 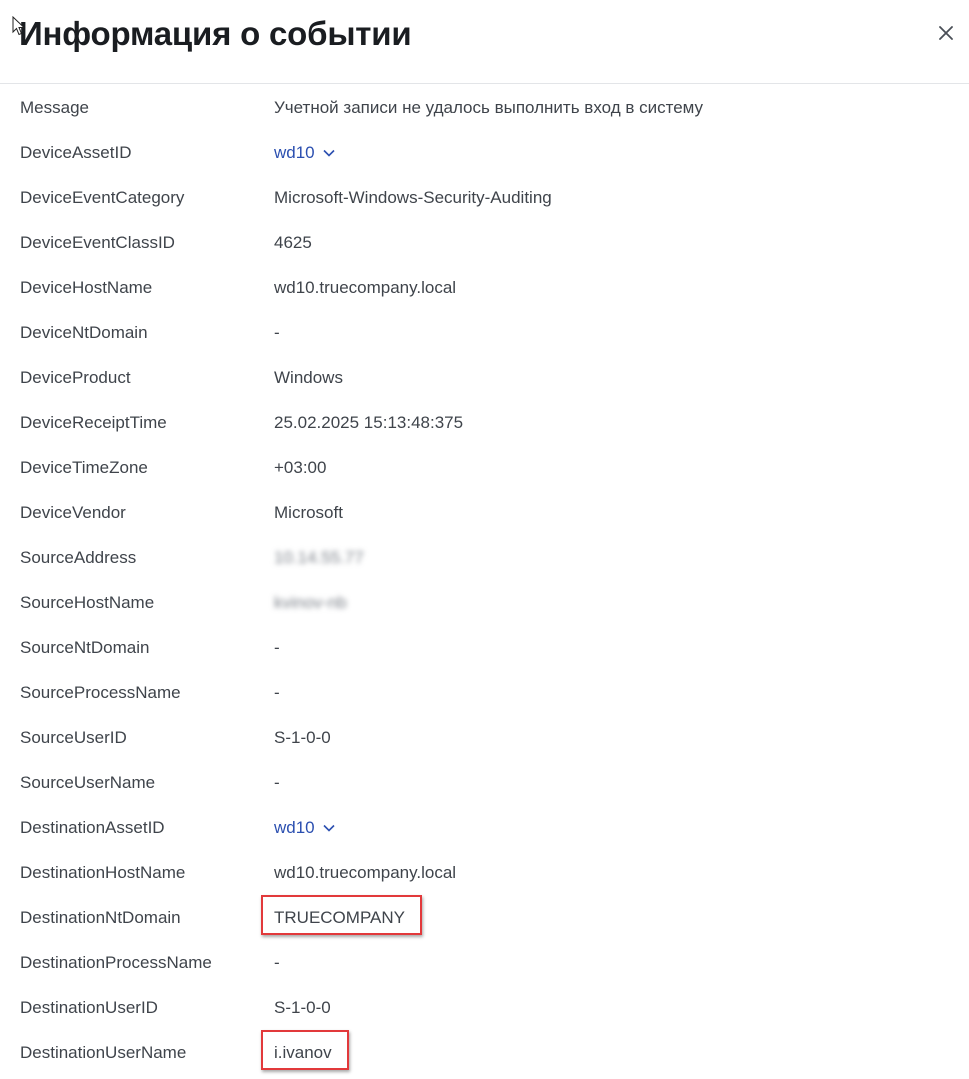 What do you see at coordinates (484, 1052) in the screenshot?
I see `field-row: DestinationUserName i.ivanov` at bounding box center [484, 1052].